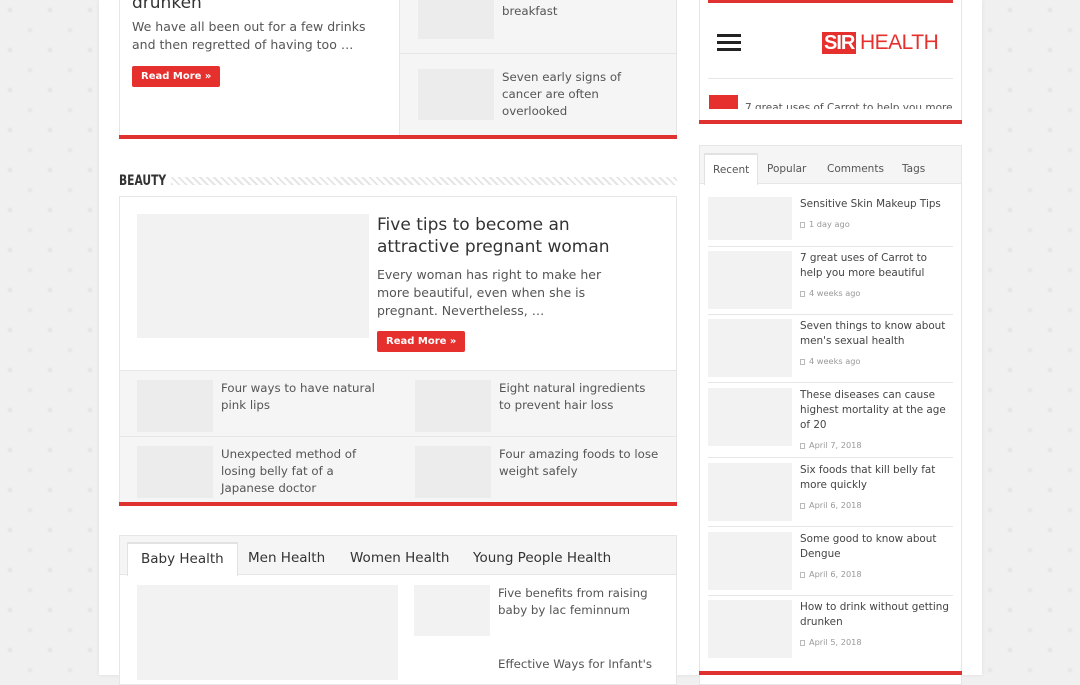 The width and height of the screenshot is (1080, 685). What do you see at coordinates (578, 664) in the screenshot?
I see `health-list-title-2: Effective Ways for Infant's` at bounding box center [578, 664].